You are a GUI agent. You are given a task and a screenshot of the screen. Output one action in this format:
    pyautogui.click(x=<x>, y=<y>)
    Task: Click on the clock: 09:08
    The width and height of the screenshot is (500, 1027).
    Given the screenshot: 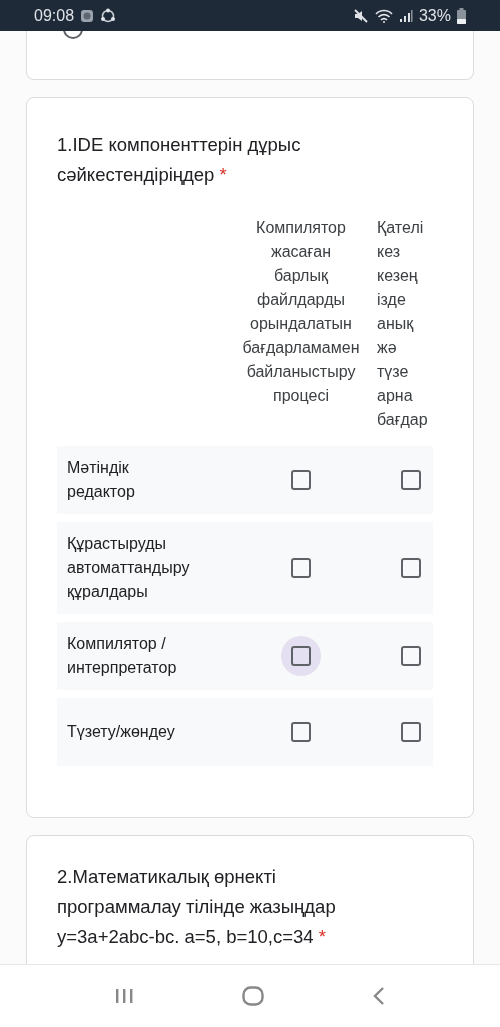 What is the action you would take?
    pyautogui.click(x=54, y=15)
    